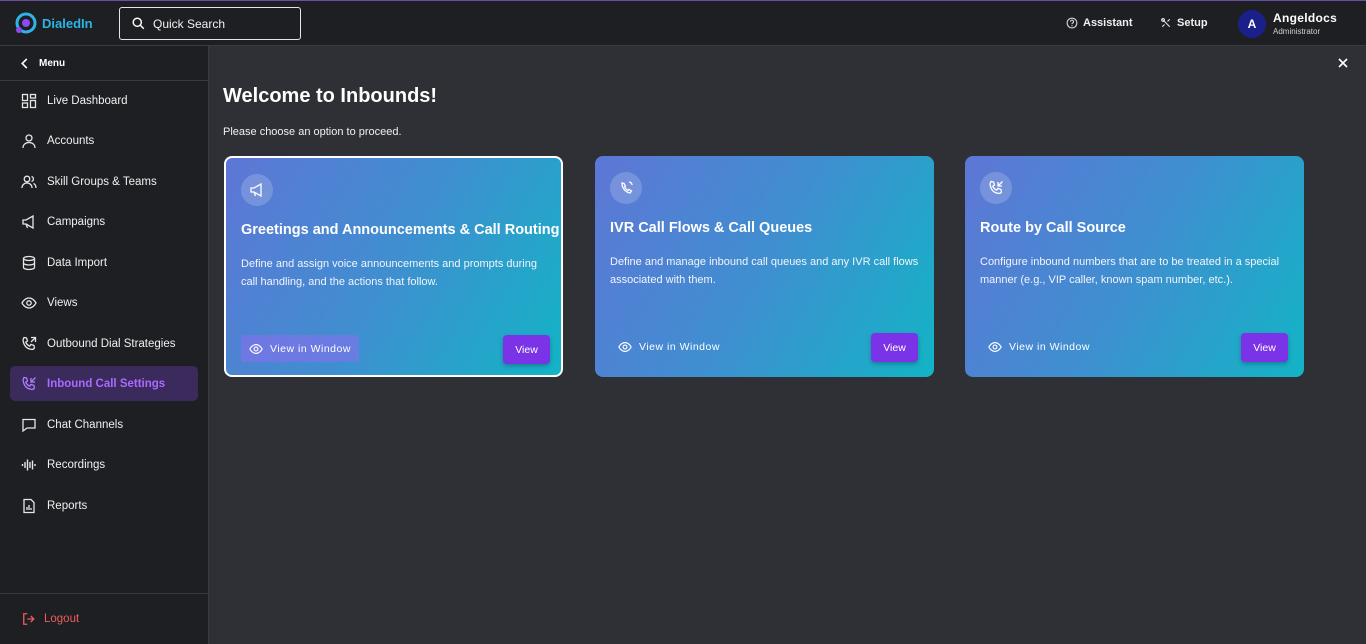  I want to click on menu-toggle: Menu, so click(104, 63).